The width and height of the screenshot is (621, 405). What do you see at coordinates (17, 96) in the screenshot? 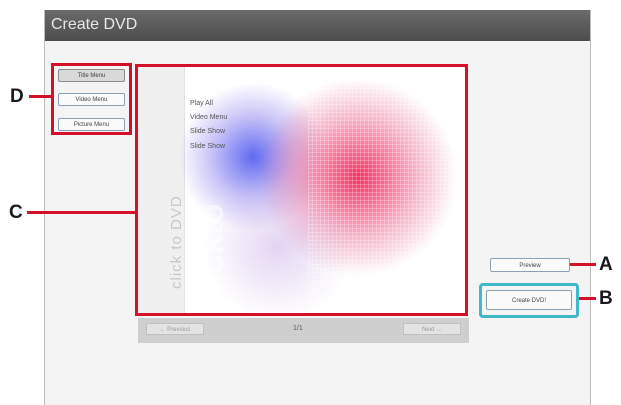
I see `callout-letter-d: D` at bounding box center [17, 96].